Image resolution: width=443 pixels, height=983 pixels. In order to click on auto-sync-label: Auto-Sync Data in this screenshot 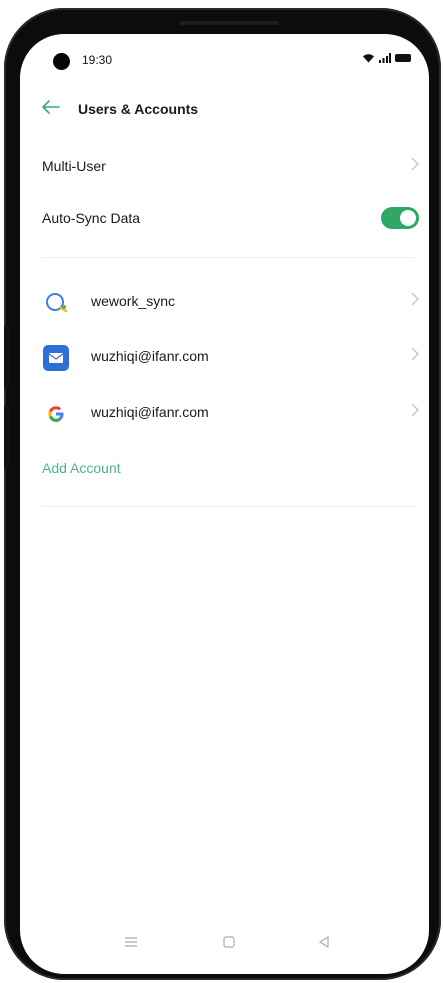, I will do `click(91, 218)`.